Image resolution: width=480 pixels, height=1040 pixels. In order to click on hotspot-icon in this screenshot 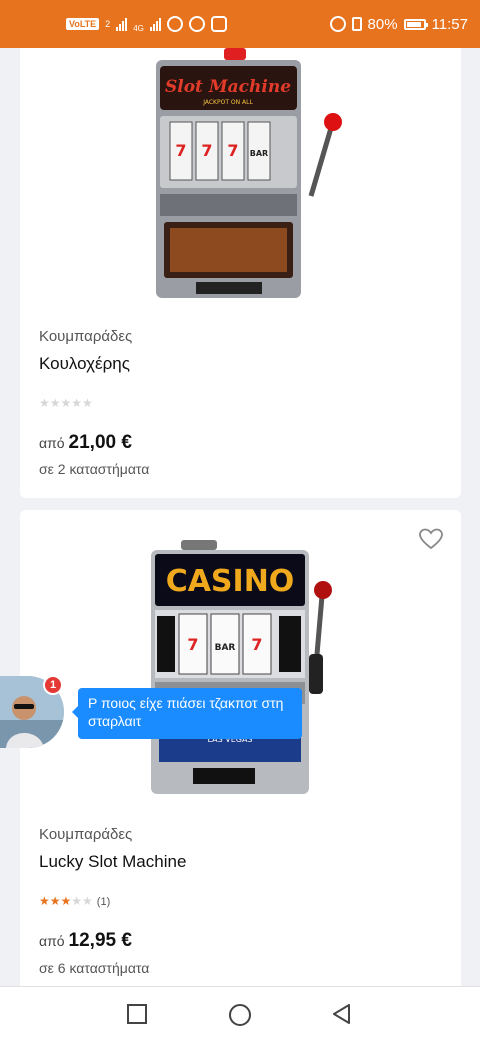, I will do `click(174, 24)`.